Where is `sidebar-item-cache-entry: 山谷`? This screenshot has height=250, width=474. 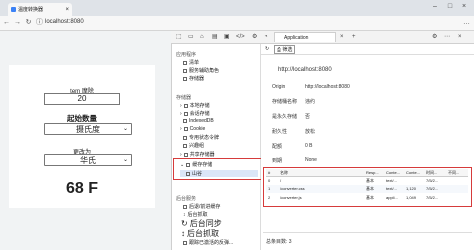 sidebar-item-cache-entry: 山谷 is located at coordinates (219, 173).